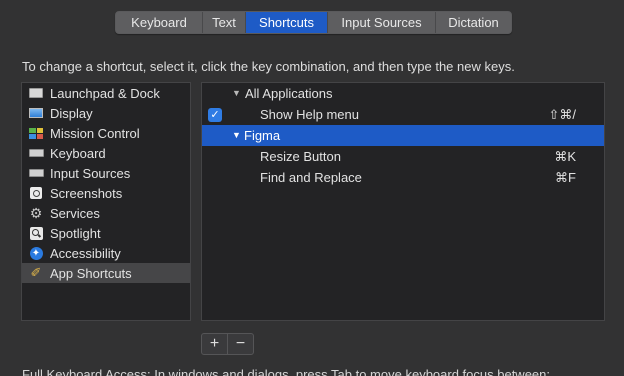  Describe the element at coordinates (214, 344) in the screenshot. I see `add-shortcut-button: +` at that location.